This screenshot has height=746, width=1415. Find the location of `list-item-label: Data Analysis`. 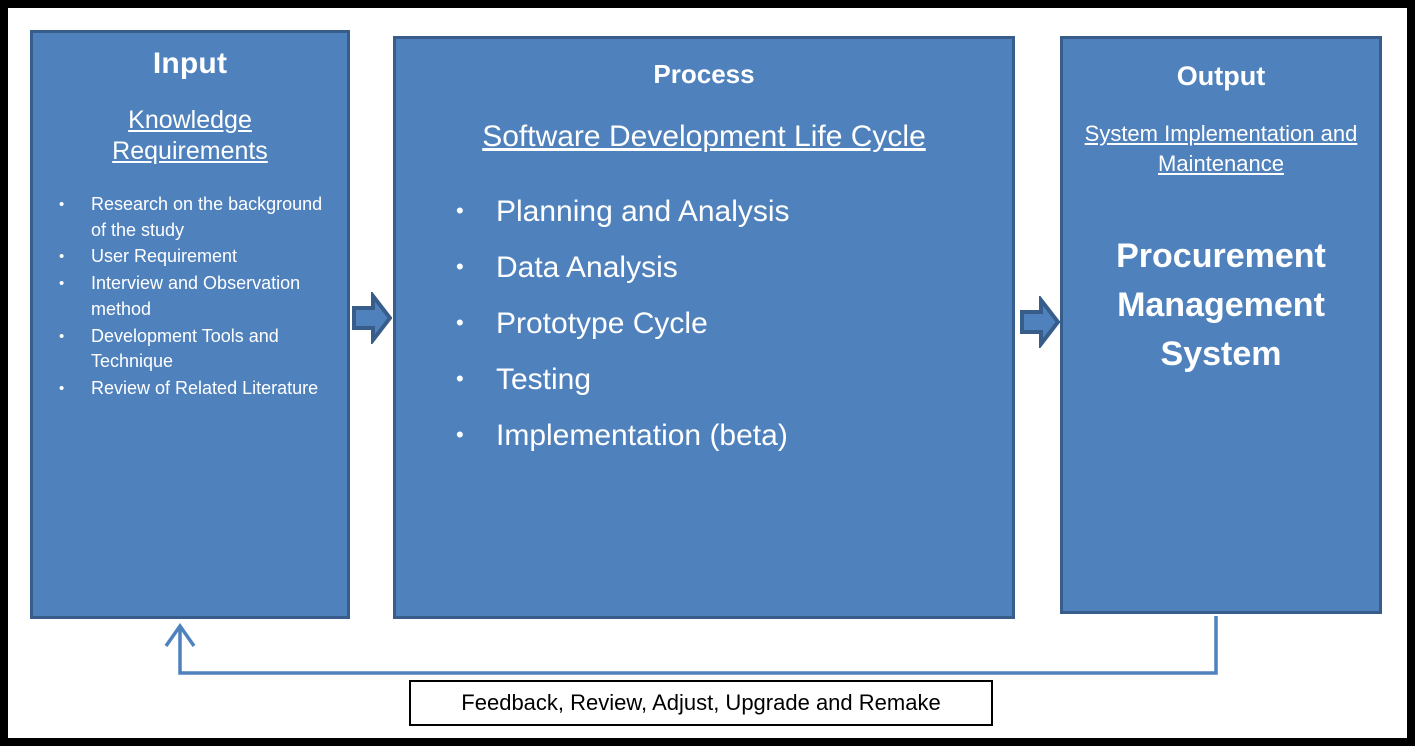

list-item-label: Data Analysis is located at coordinates (587, 267).